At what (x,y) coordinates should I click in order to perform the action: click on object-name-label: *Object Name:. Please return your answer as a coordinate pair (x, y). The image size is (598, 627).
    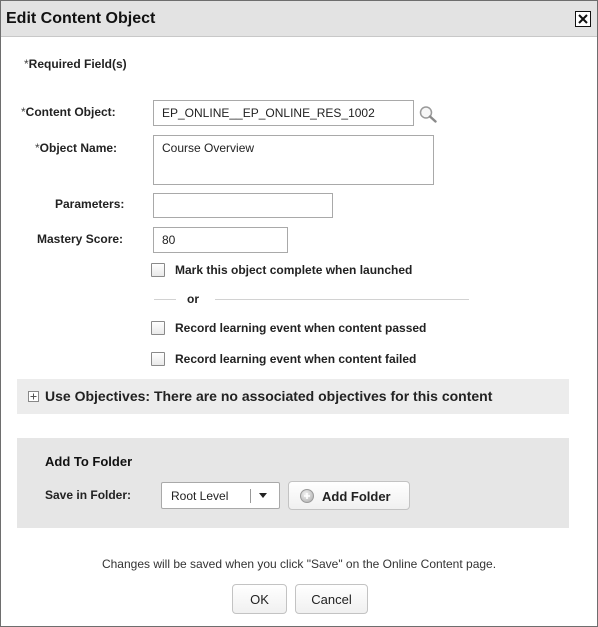
    Looking at the image, I should click on (76, 148).